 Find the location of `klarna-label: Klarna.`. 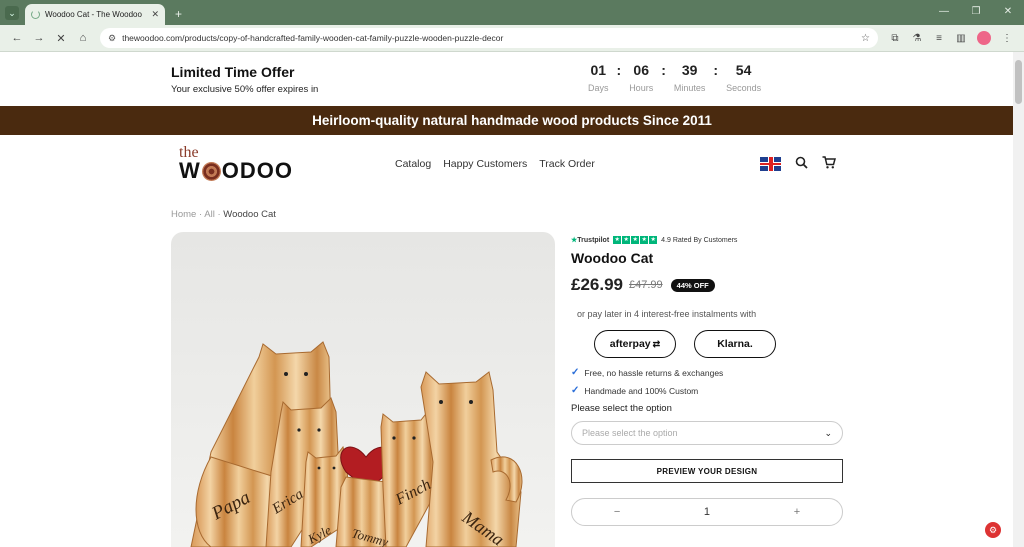

klarna-label: Klarna. is located at coordinates (735, 344).